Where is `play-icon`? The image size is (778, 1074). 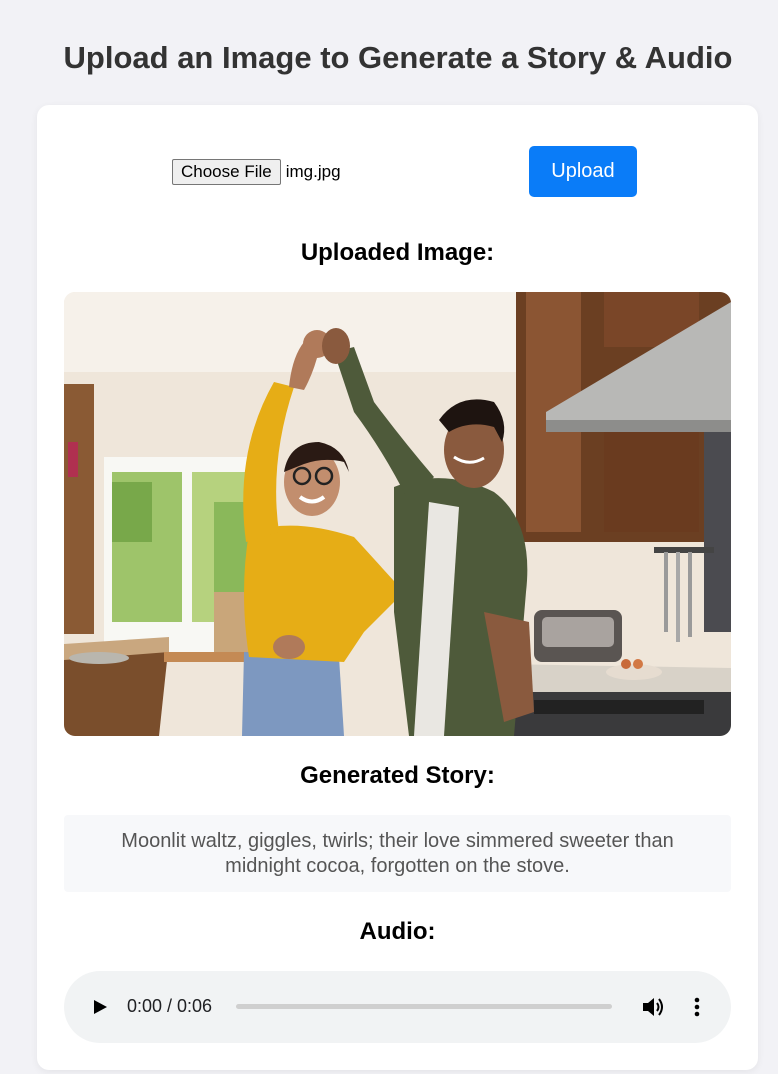 play-icon is located at coordinates (100, 1007).